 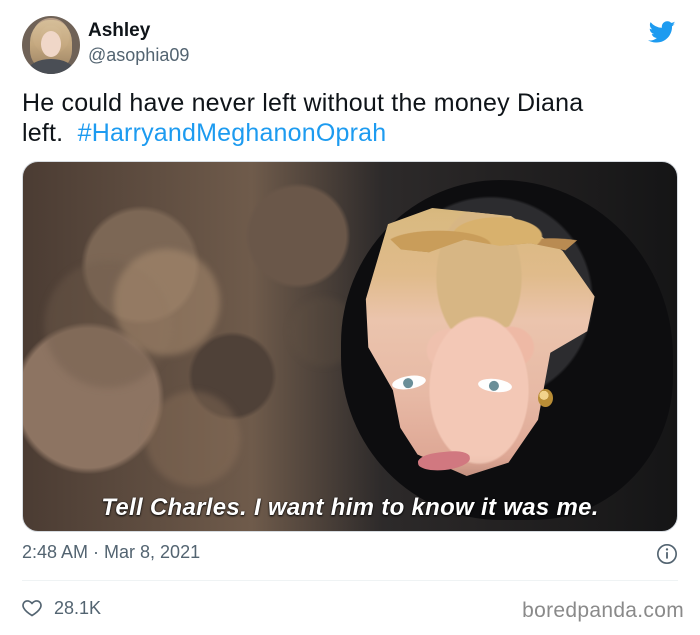 What do you see at coordinates (111, 552) in the screenshot?
I see `tweet-timestamp: 2:48 AM · Mar 8, 2021` at bounding box center [111, 552].